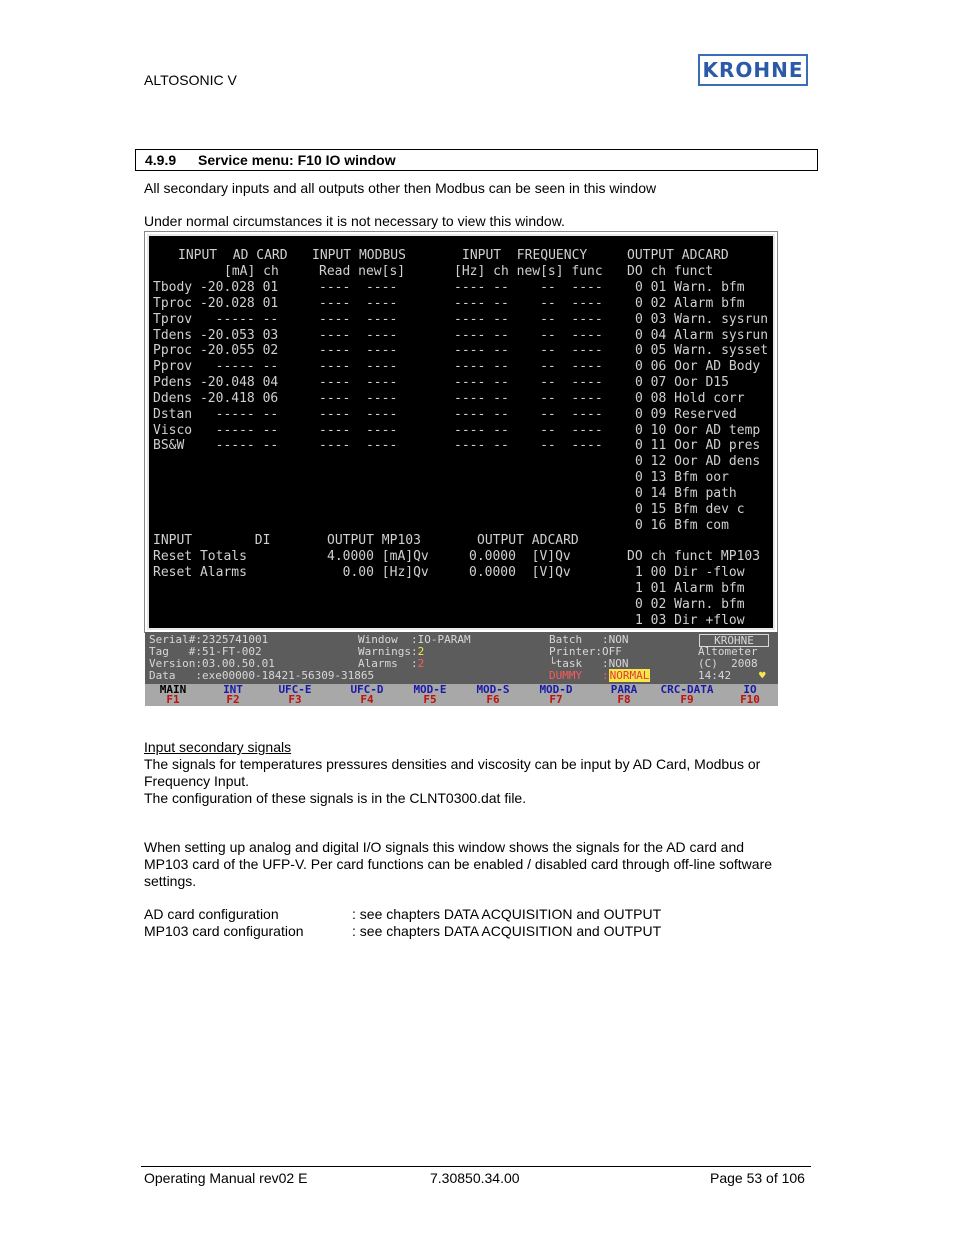 This screenshot has height=1235, width=954. I want to click on do-mp103-row: 1 03 Dir +flow, so click(690, 620).